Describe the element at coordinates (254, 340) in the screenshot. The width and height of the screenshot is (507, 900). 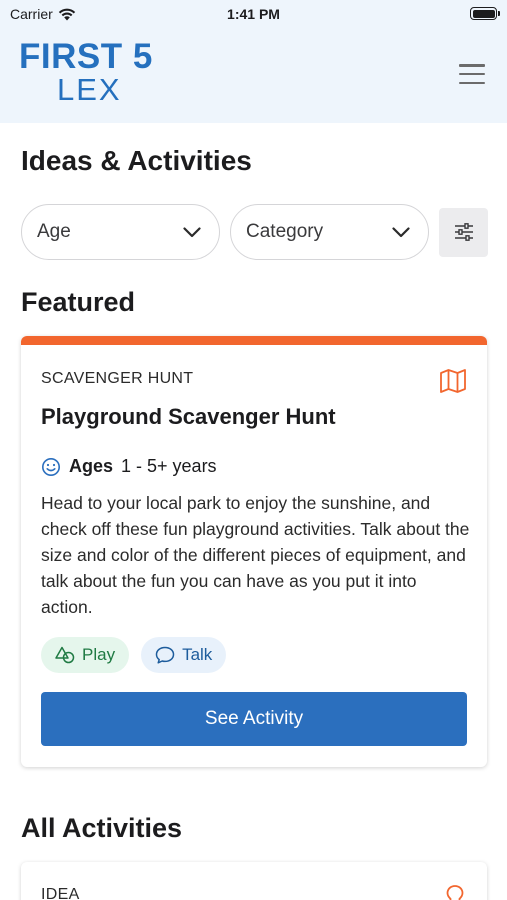
I see `featured-accent-bar` at that location.